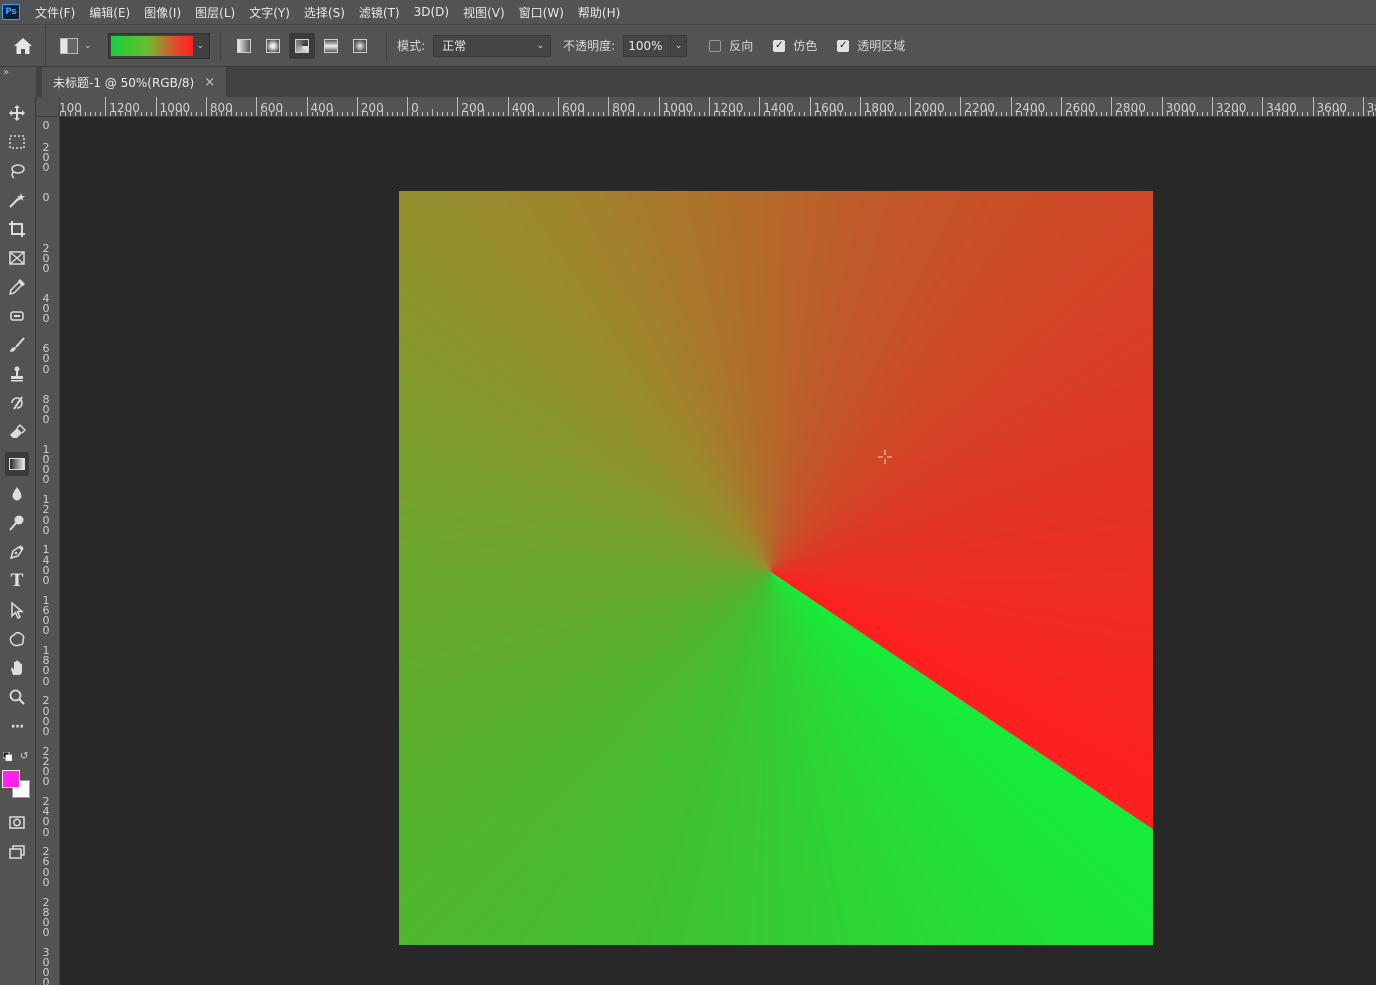 Image resolution: width=1376 pixels, height=985 pixels. Describe the element at coordinates (17, 316) in the screenshot. I see `healing-brush-tool` at that location.